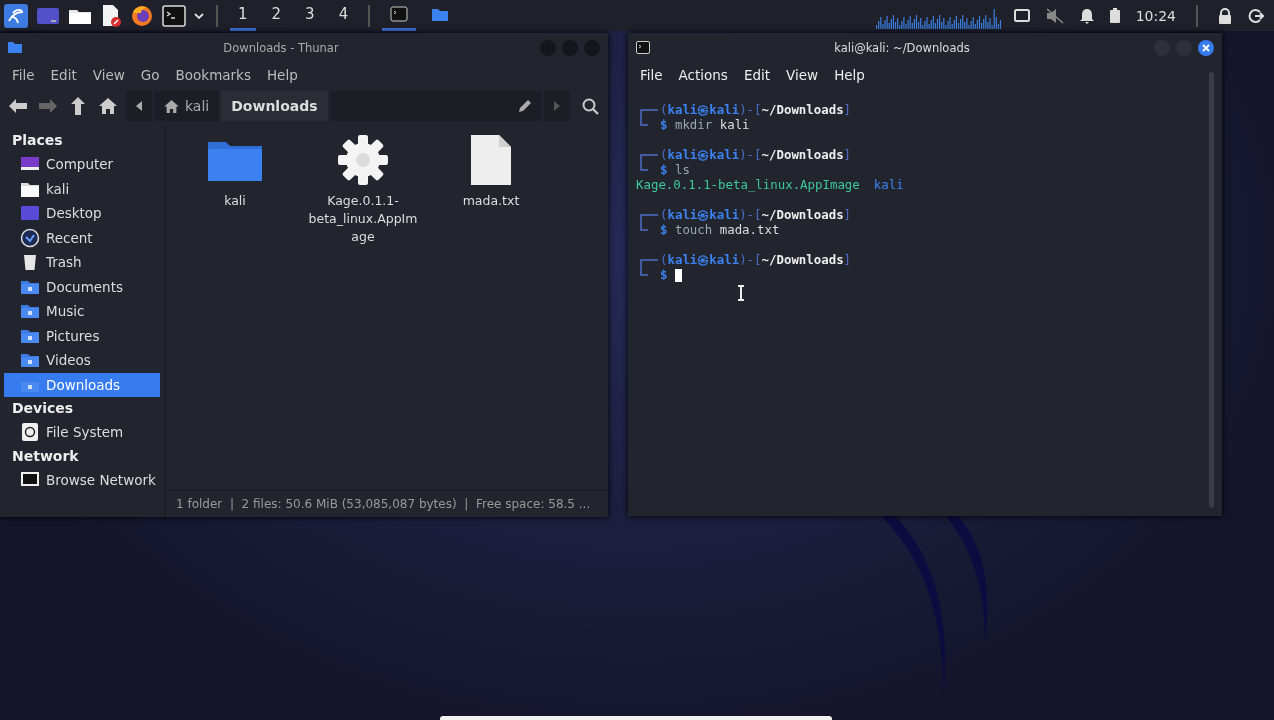  I want to click on sidebar-item: Downloads, so click(82, 384).